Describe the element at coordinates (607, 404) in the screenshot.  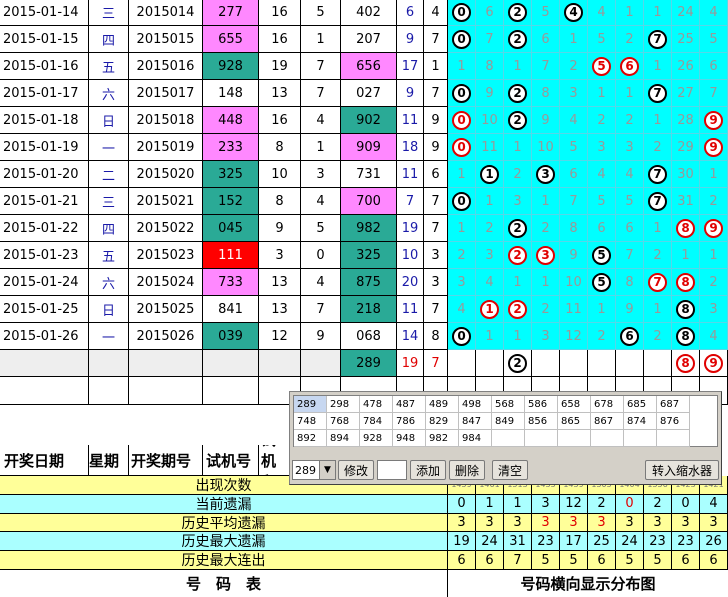
I see `grid-number: 678` at that location.